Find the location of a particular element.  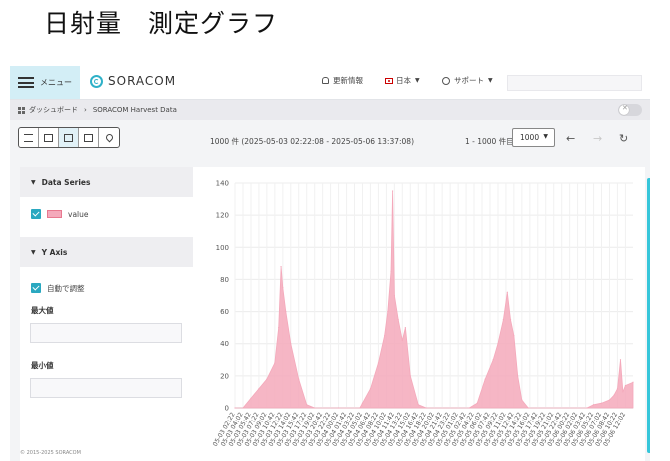

chevron-down-icon: ▼ is located at coordinates (545, 136).